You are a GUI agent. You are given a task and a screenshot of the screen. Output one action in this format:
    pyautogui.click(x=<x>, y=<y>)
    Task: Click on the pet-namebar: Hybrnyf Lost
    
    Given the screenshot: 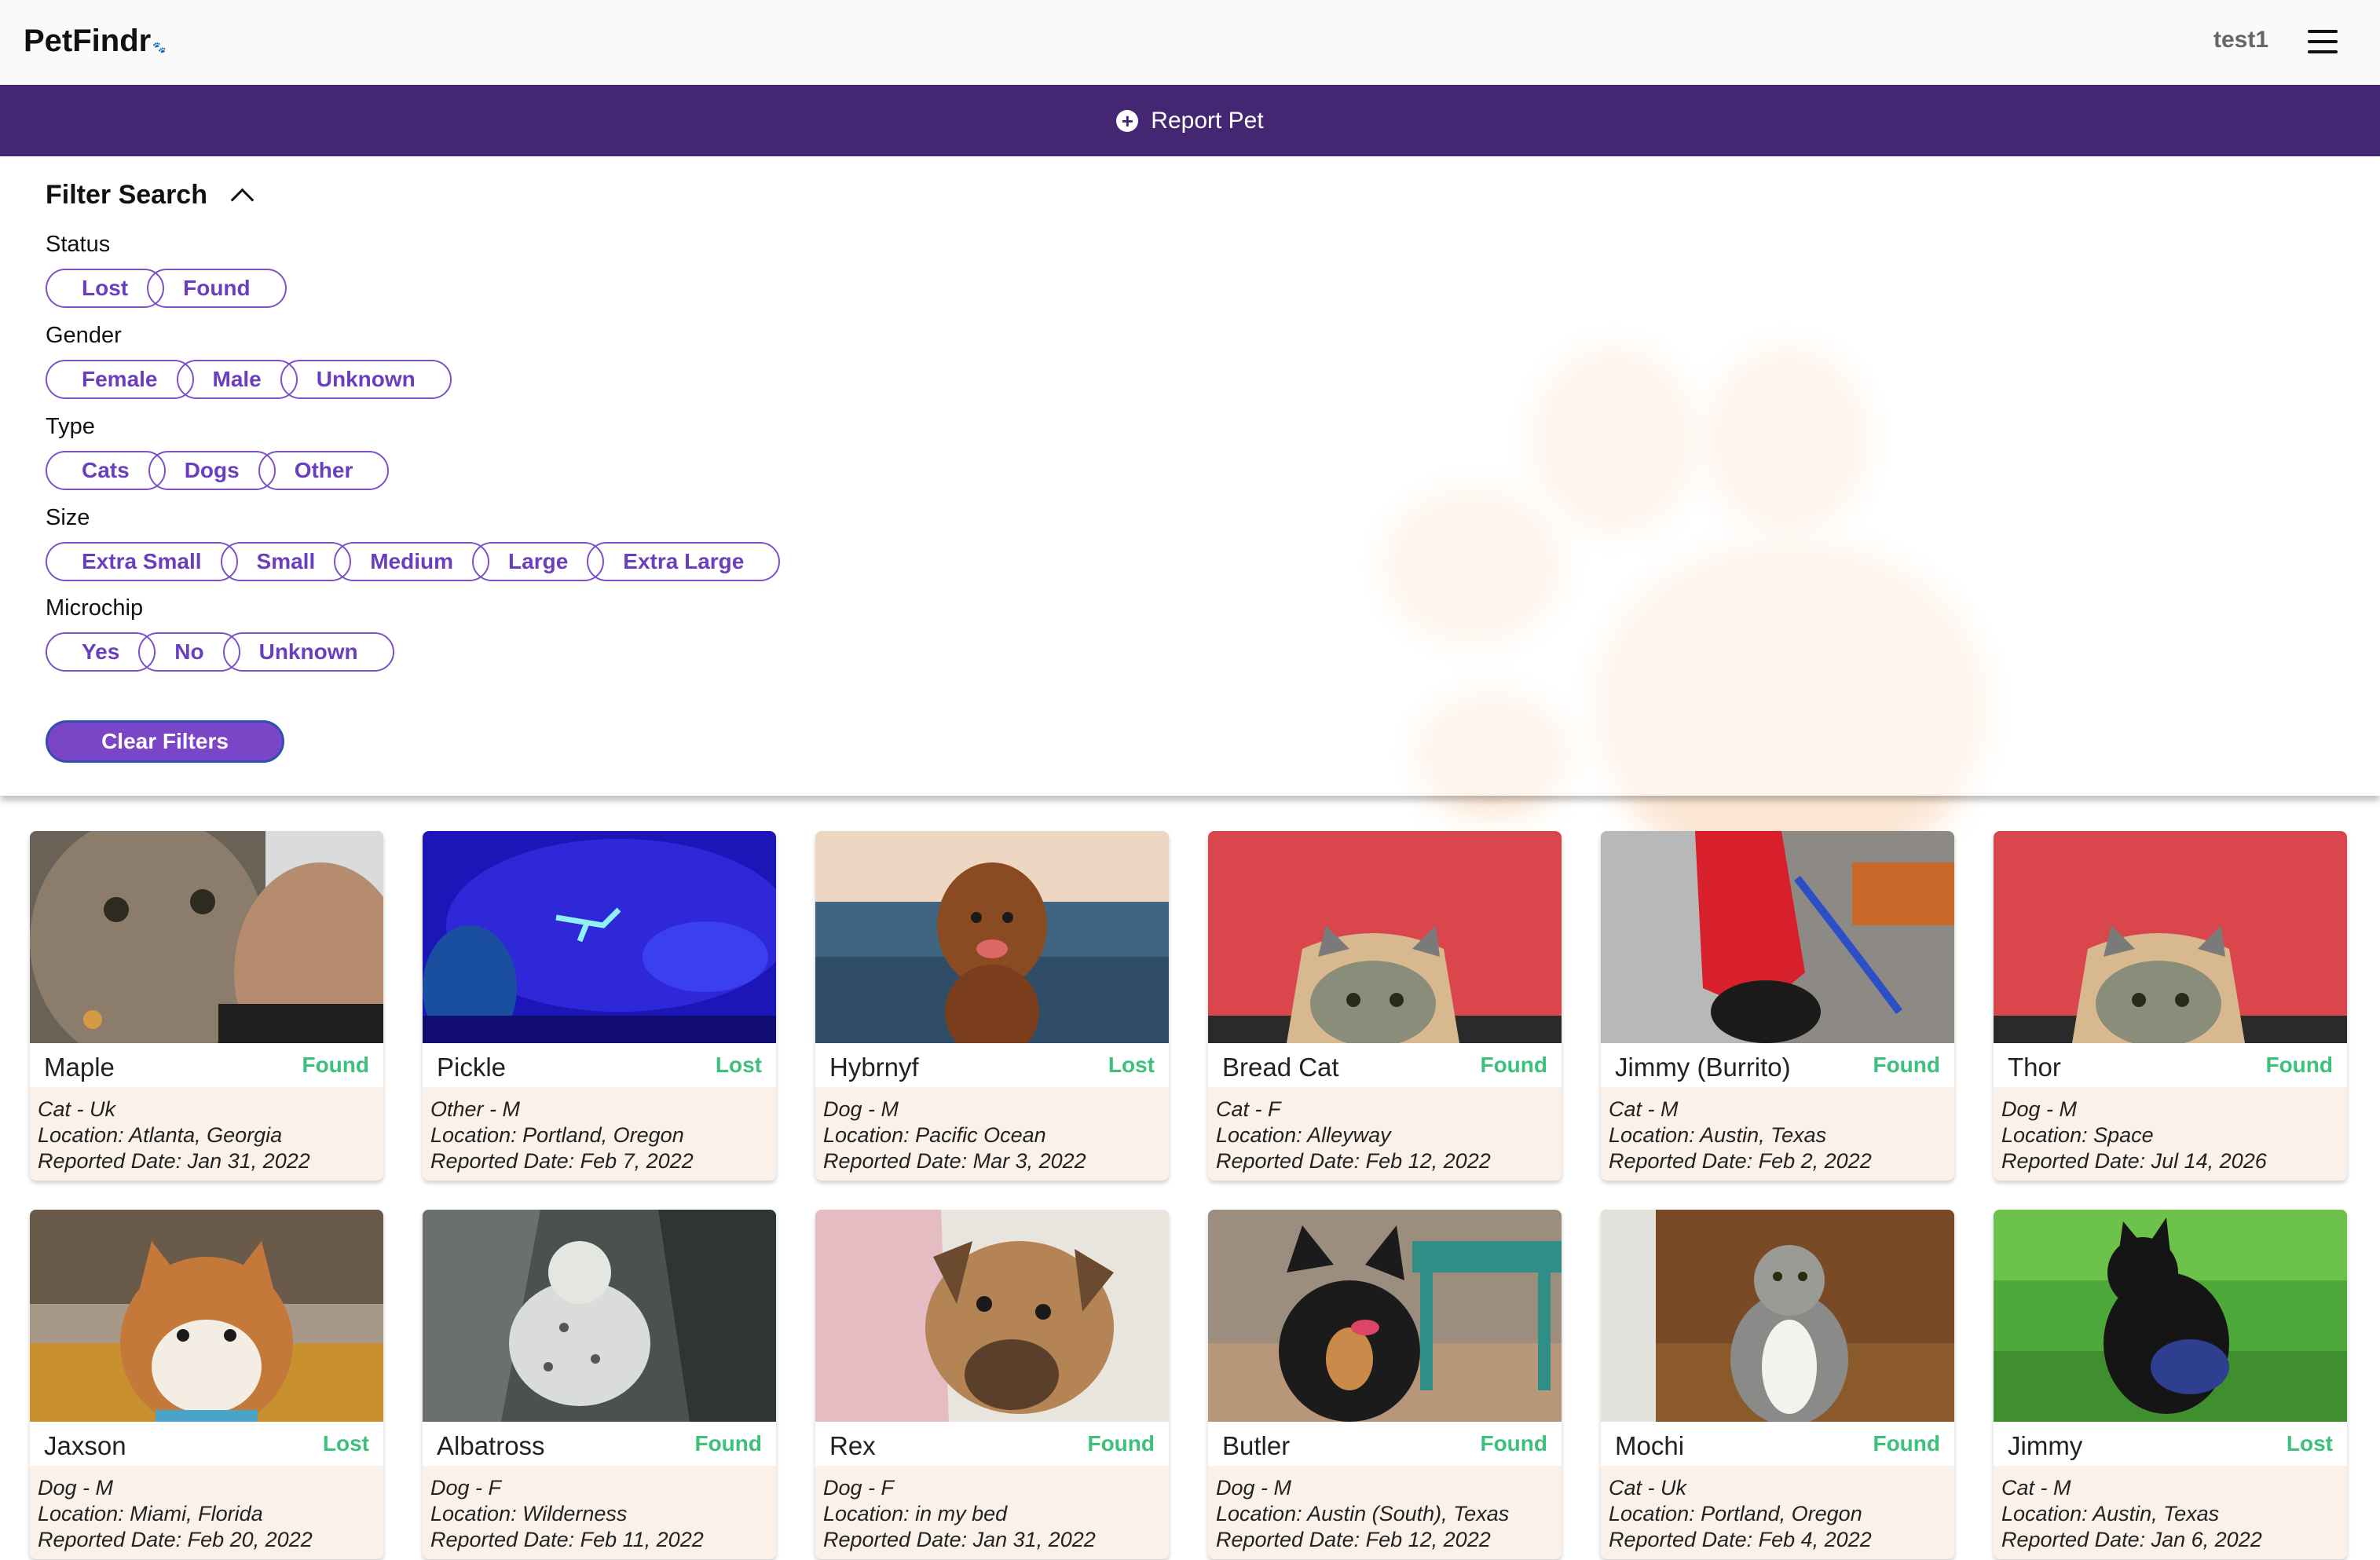 What is the action you would take?
    pyautogui.click(x=992, y=1065)
    